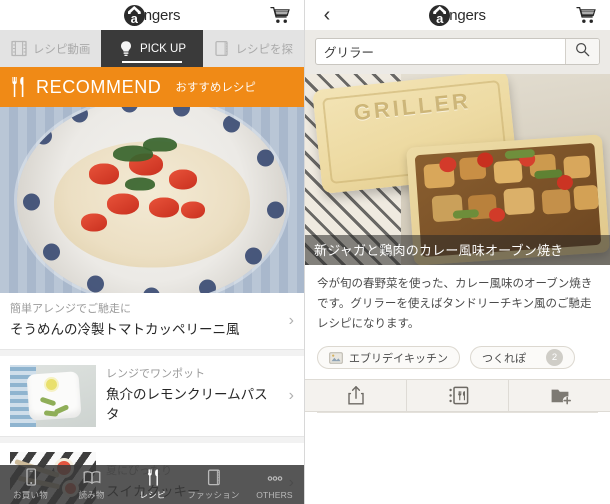 This screenshot has width=610, height=504. I want to click on list-item-title: そうめんの冷製トマトカッペリーニ風, so click(125, 330).